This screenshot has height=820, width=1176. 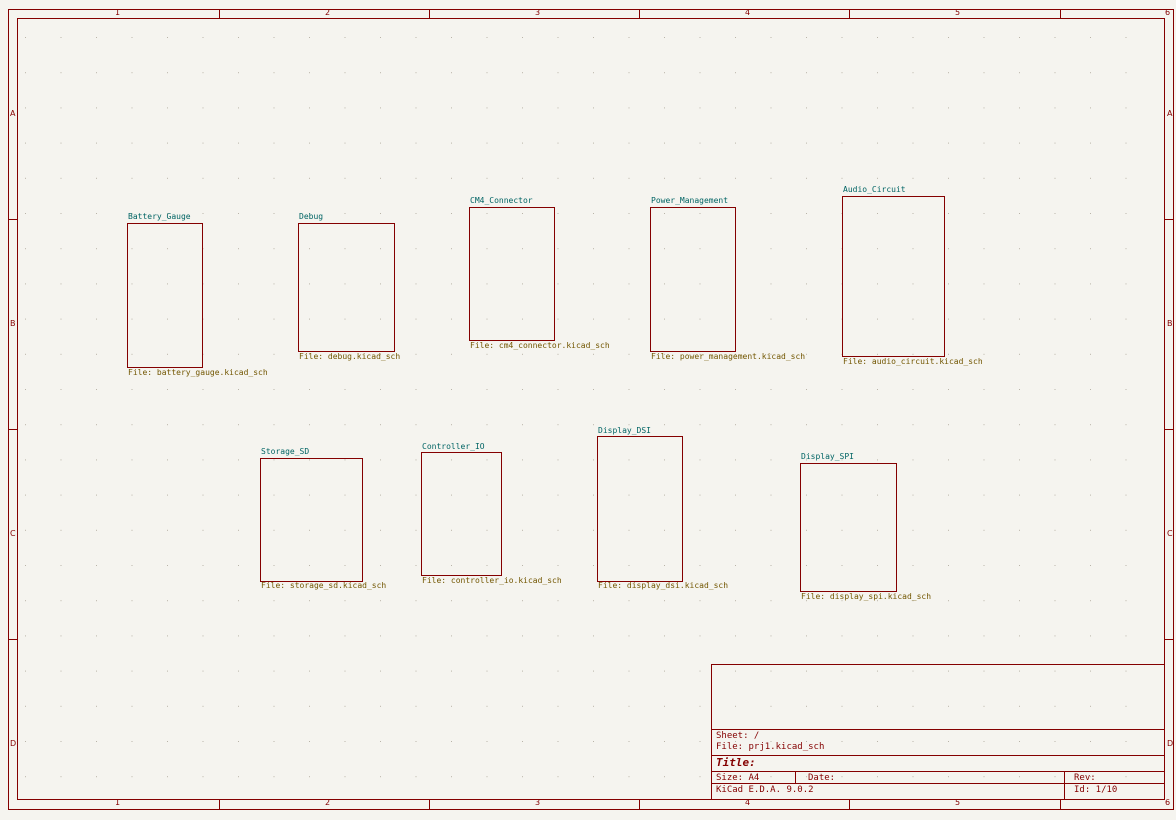 I want to click on sheet-cm4-connector, so click(x=512, y=274).